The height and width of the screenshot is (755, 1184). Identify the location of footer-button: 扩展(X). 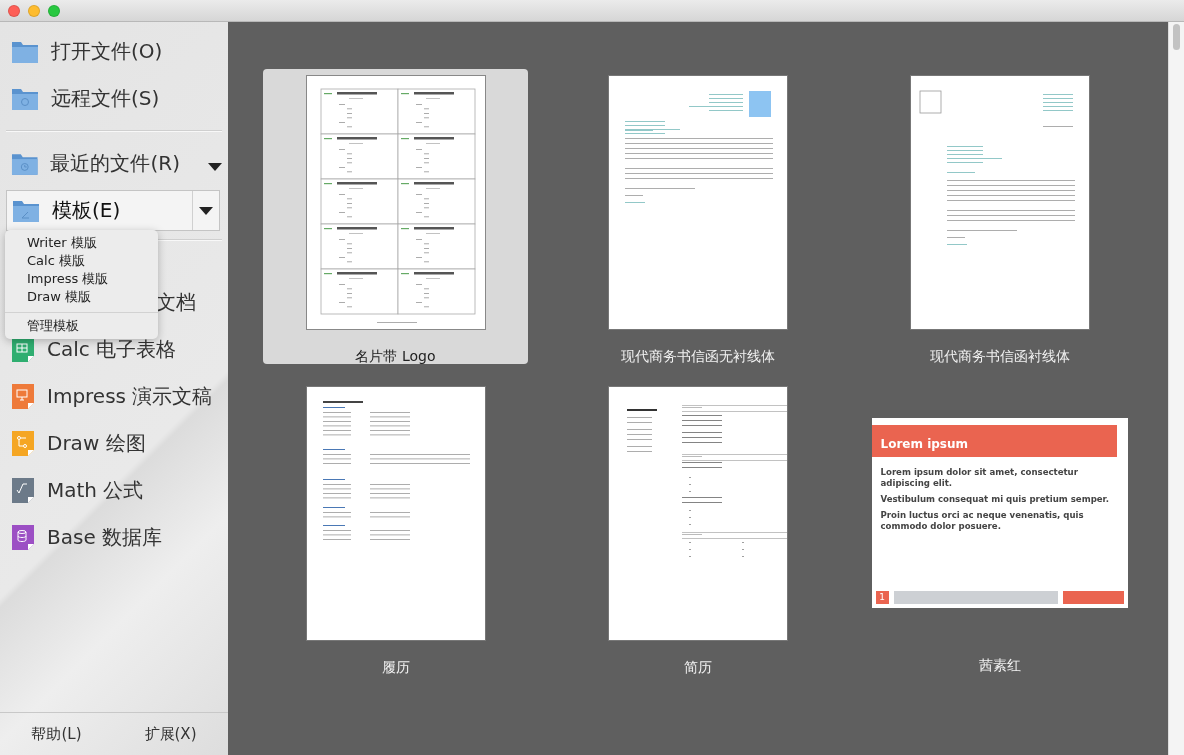
(170, 734).